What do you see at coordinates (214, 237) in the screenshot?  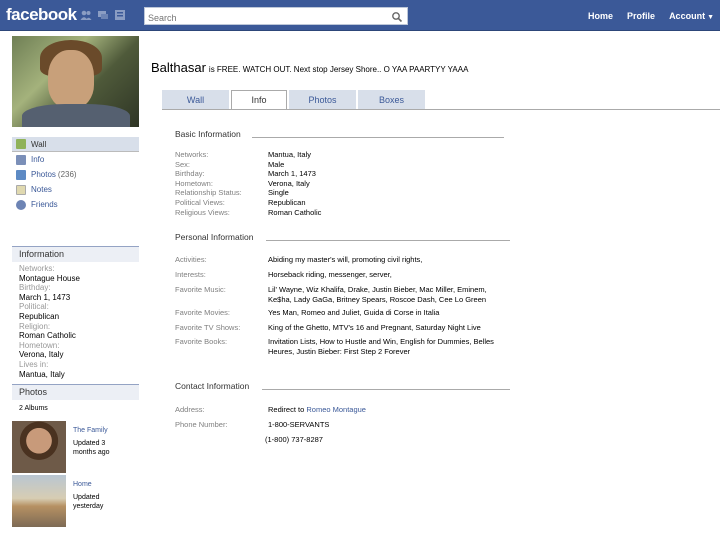 I see `personal-information-title: Personal Information` at bounding box center [214, 237].